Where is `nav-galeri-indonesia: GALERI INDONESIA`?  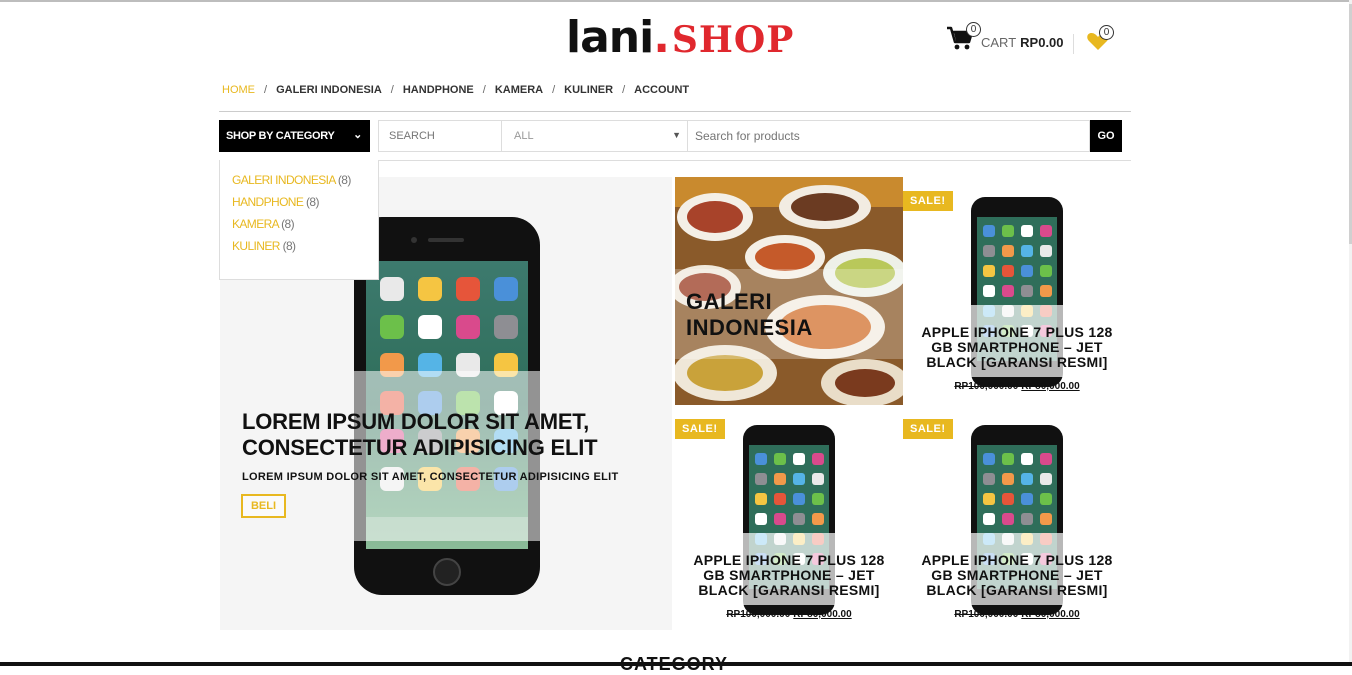 nav-galeri-indonesia: GALERI INDONESIA is located at coordinates (329, 90).